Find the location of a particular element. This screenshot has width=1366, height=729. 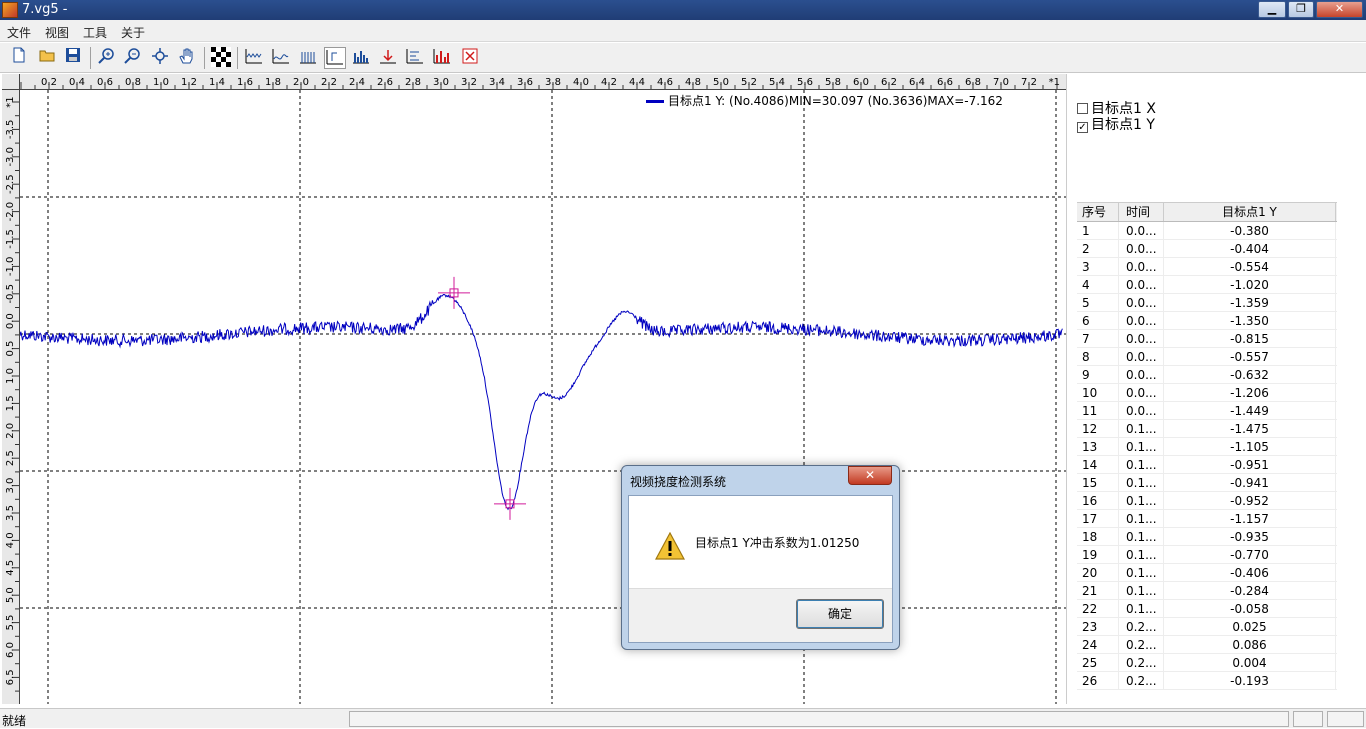

menu-view: 视图 is located at coordinates (57, 32).